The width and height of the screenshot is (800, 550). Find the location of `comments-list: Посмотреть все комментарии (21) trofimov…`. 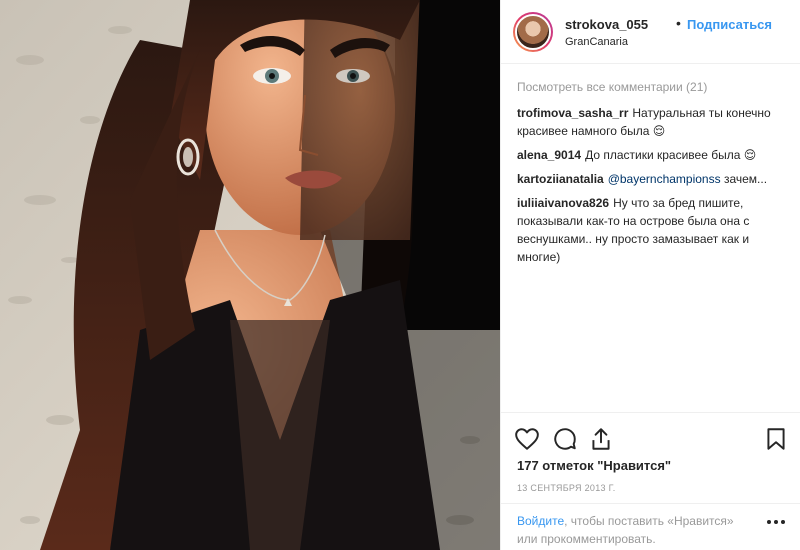

comments-list: Посмотреть все комментарии (21) trofimov… is located at coordinates (652, 176).